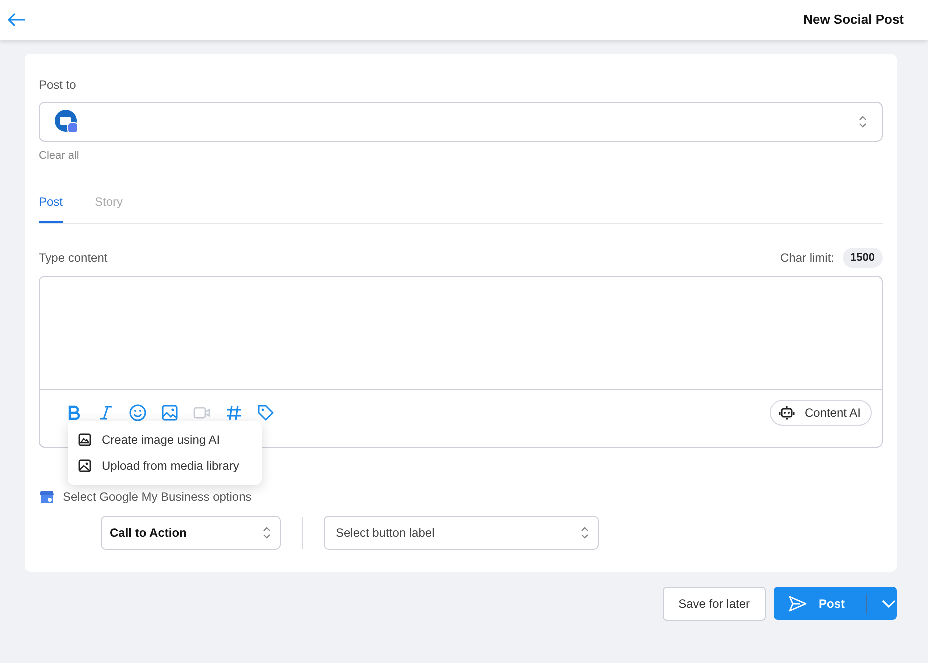 The image size is (928, 663). Describe the element at coordinates (17, 20) in the screenshot. I see `back-arrow-icon` at that location.